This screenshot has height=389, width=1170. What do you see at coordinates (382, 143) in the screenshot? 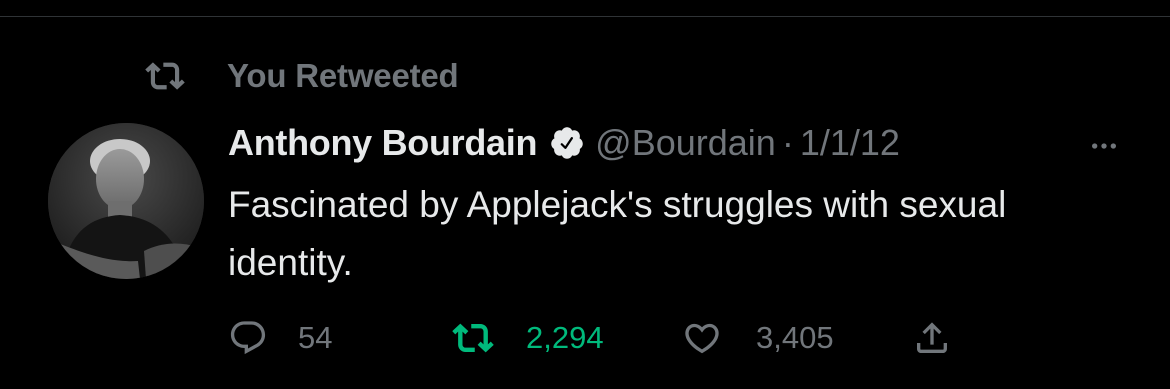
I see `author-display-name: Anthony Bourdain` at bounding box center [382, 143].